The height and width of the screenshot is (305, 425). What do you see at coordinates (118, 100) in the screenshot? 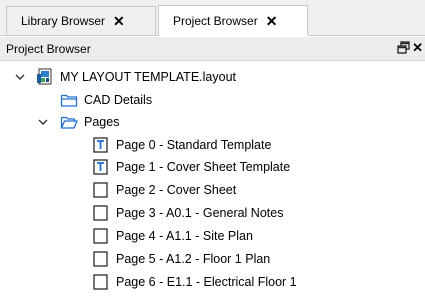
I see `tree-item-label: CAD Details` at bounding box center [118, 100].